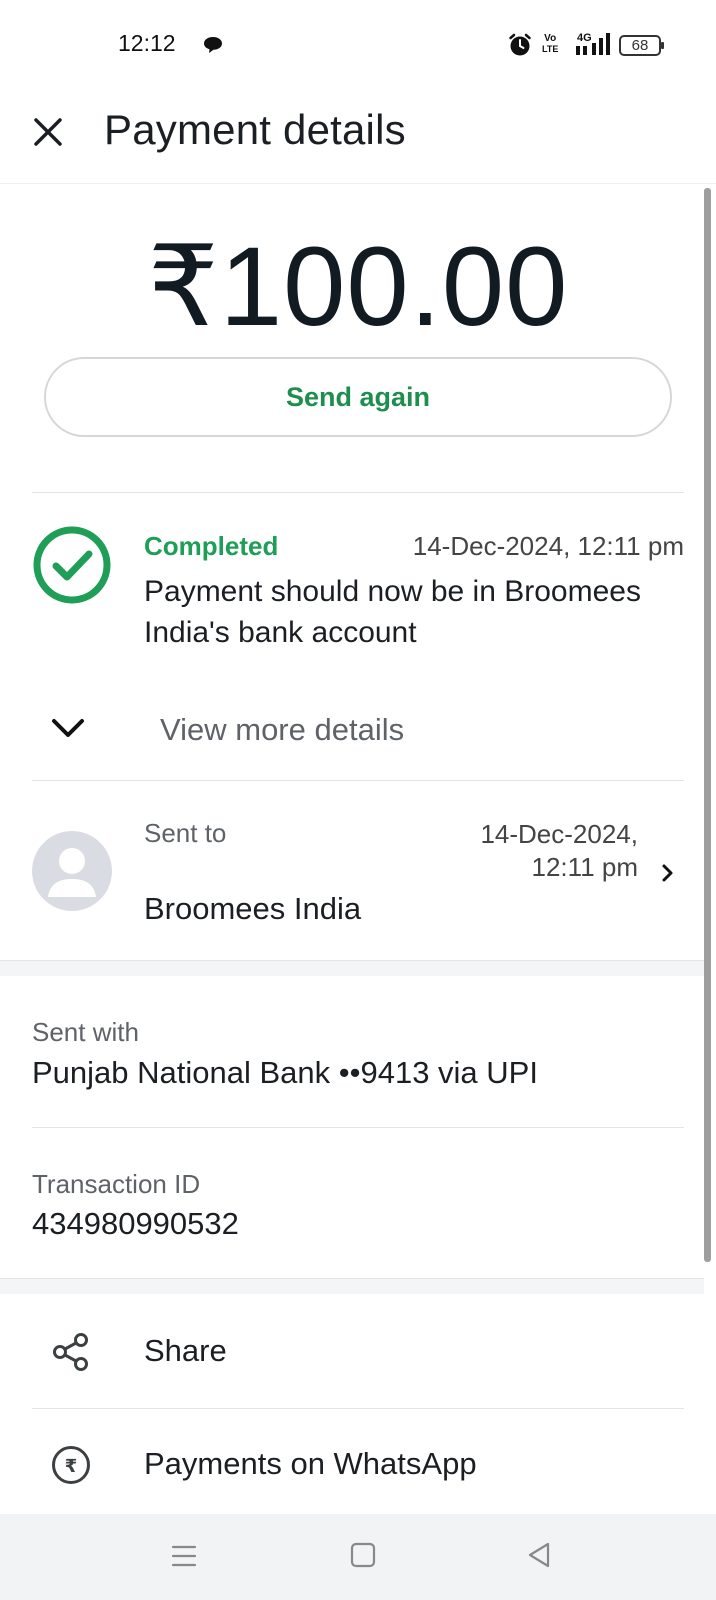  I want to click on chevron-right-icon, so click(667, 873).